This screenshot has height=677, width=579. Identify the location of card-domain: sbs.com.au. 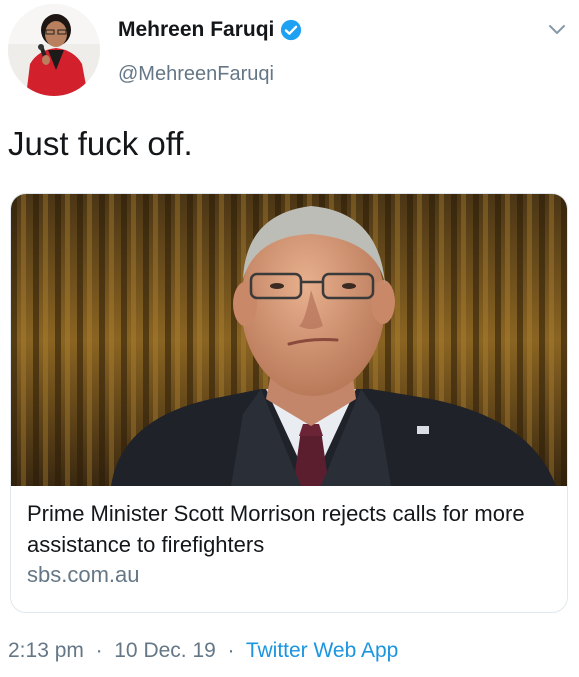
(83, 574).